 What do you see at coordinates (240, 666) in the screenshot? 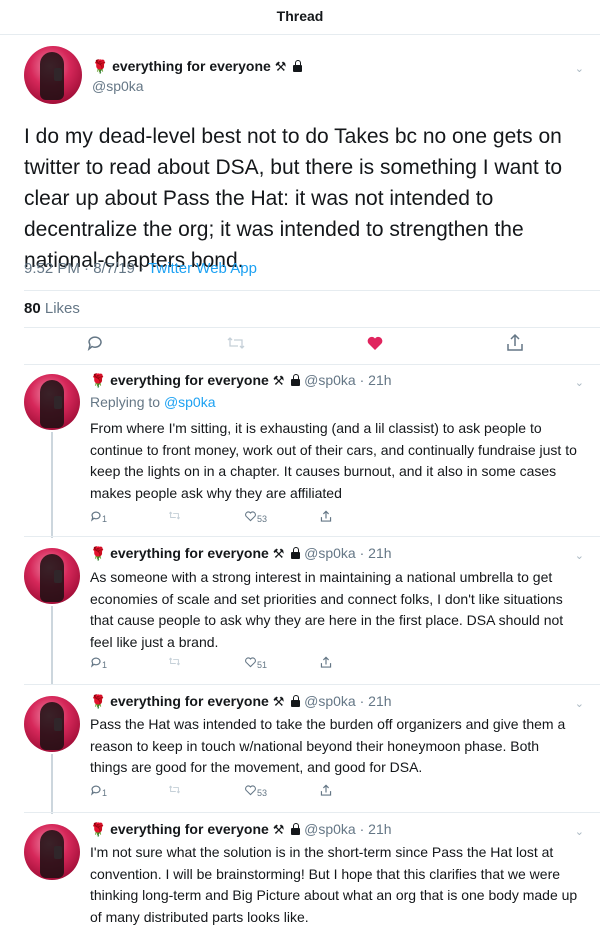
I see `tweet-actions: 1 51` at bounding box center [240, 666].